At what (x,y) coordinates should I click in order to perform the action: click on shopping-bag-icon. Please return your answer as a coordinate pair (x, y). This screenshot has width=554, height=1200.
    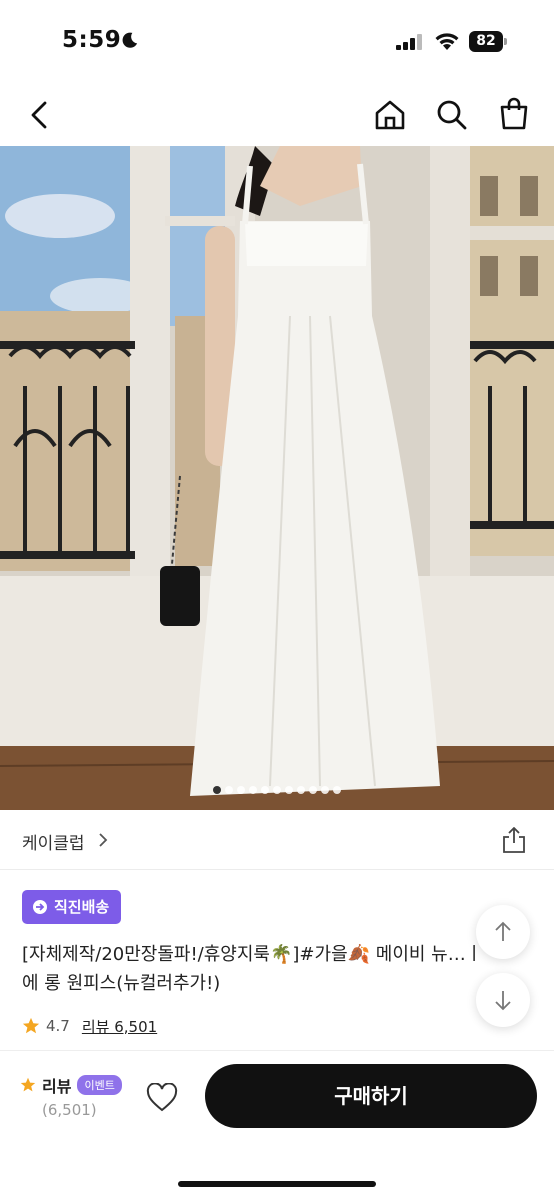
    Looking at the image, I should click on (514, 114).